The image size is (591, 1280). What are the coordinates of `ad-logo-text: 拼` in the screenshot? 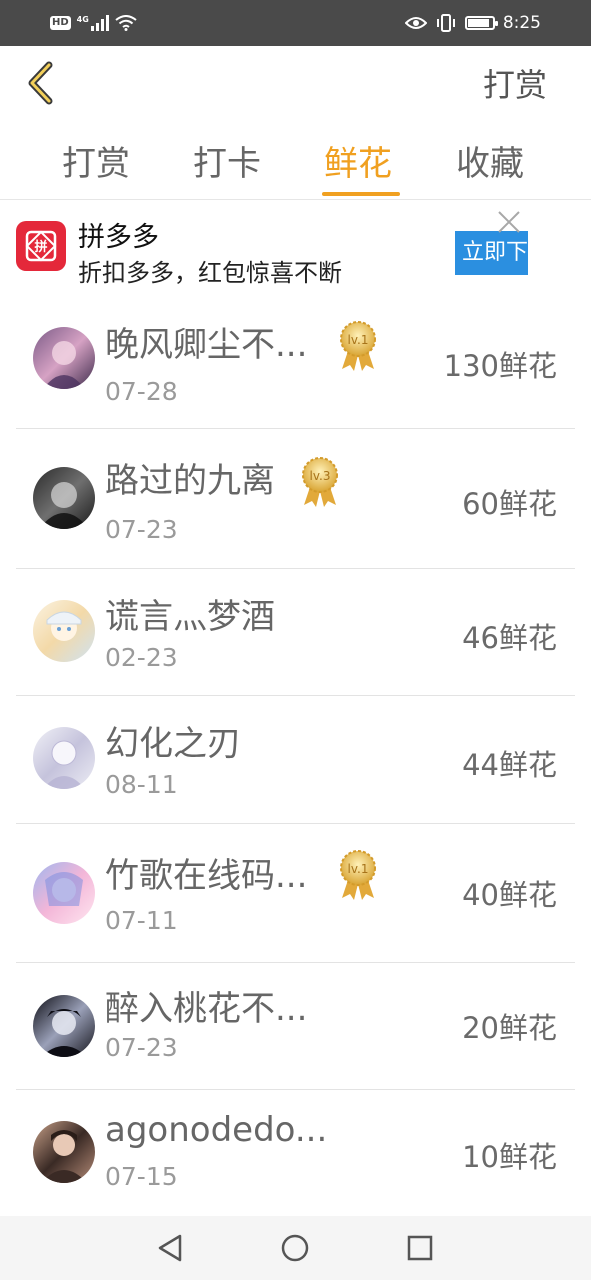 It's located at (40, 247).